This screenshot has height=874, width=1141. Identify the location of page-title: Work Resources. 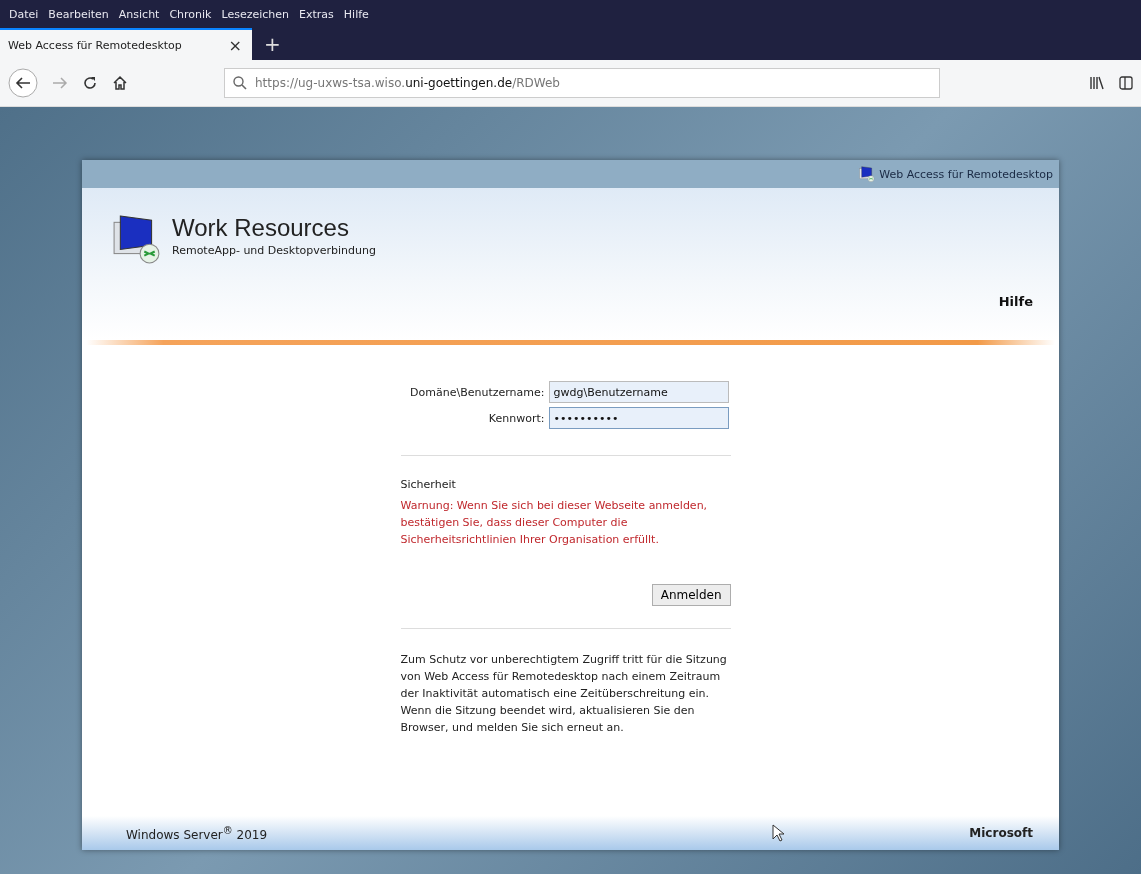
(261, 228).